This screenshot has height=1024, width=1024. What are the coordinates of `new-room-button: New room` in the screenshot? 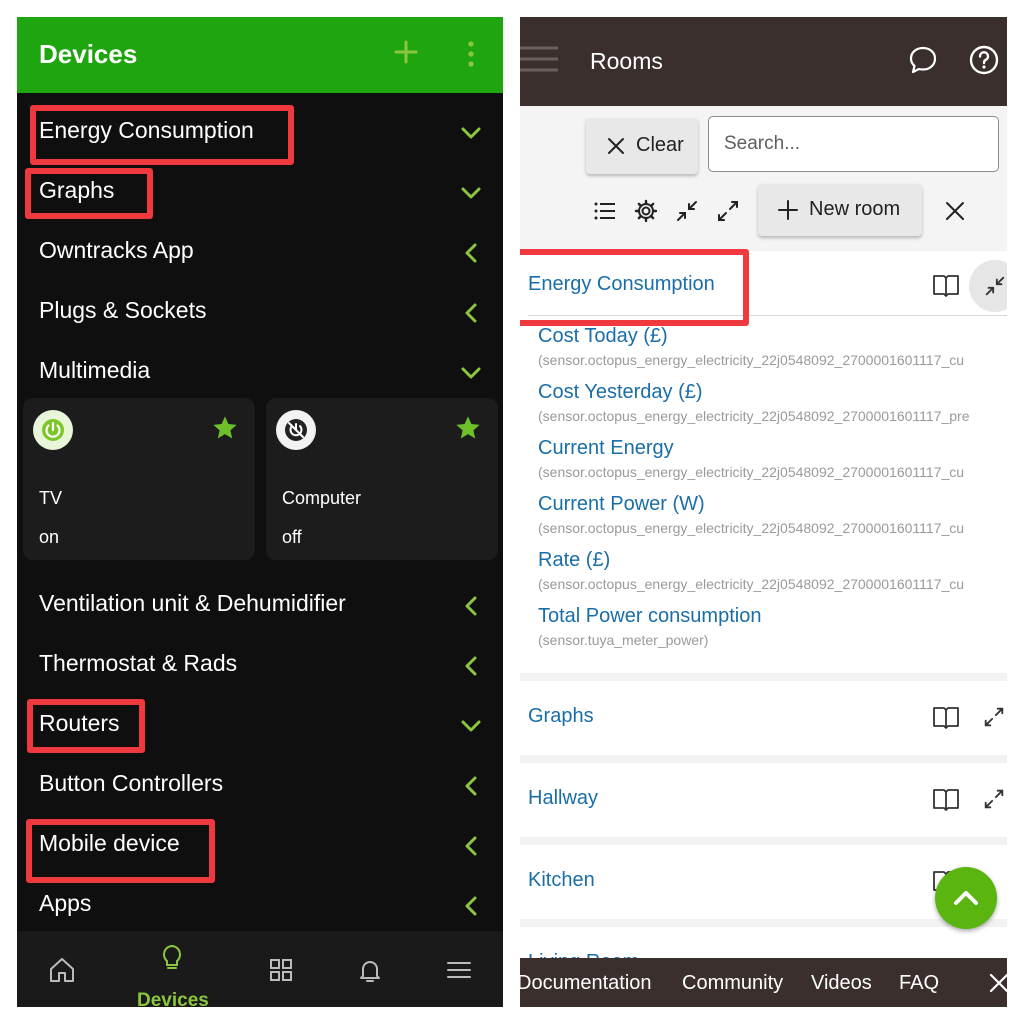 It's located at (840, 210).